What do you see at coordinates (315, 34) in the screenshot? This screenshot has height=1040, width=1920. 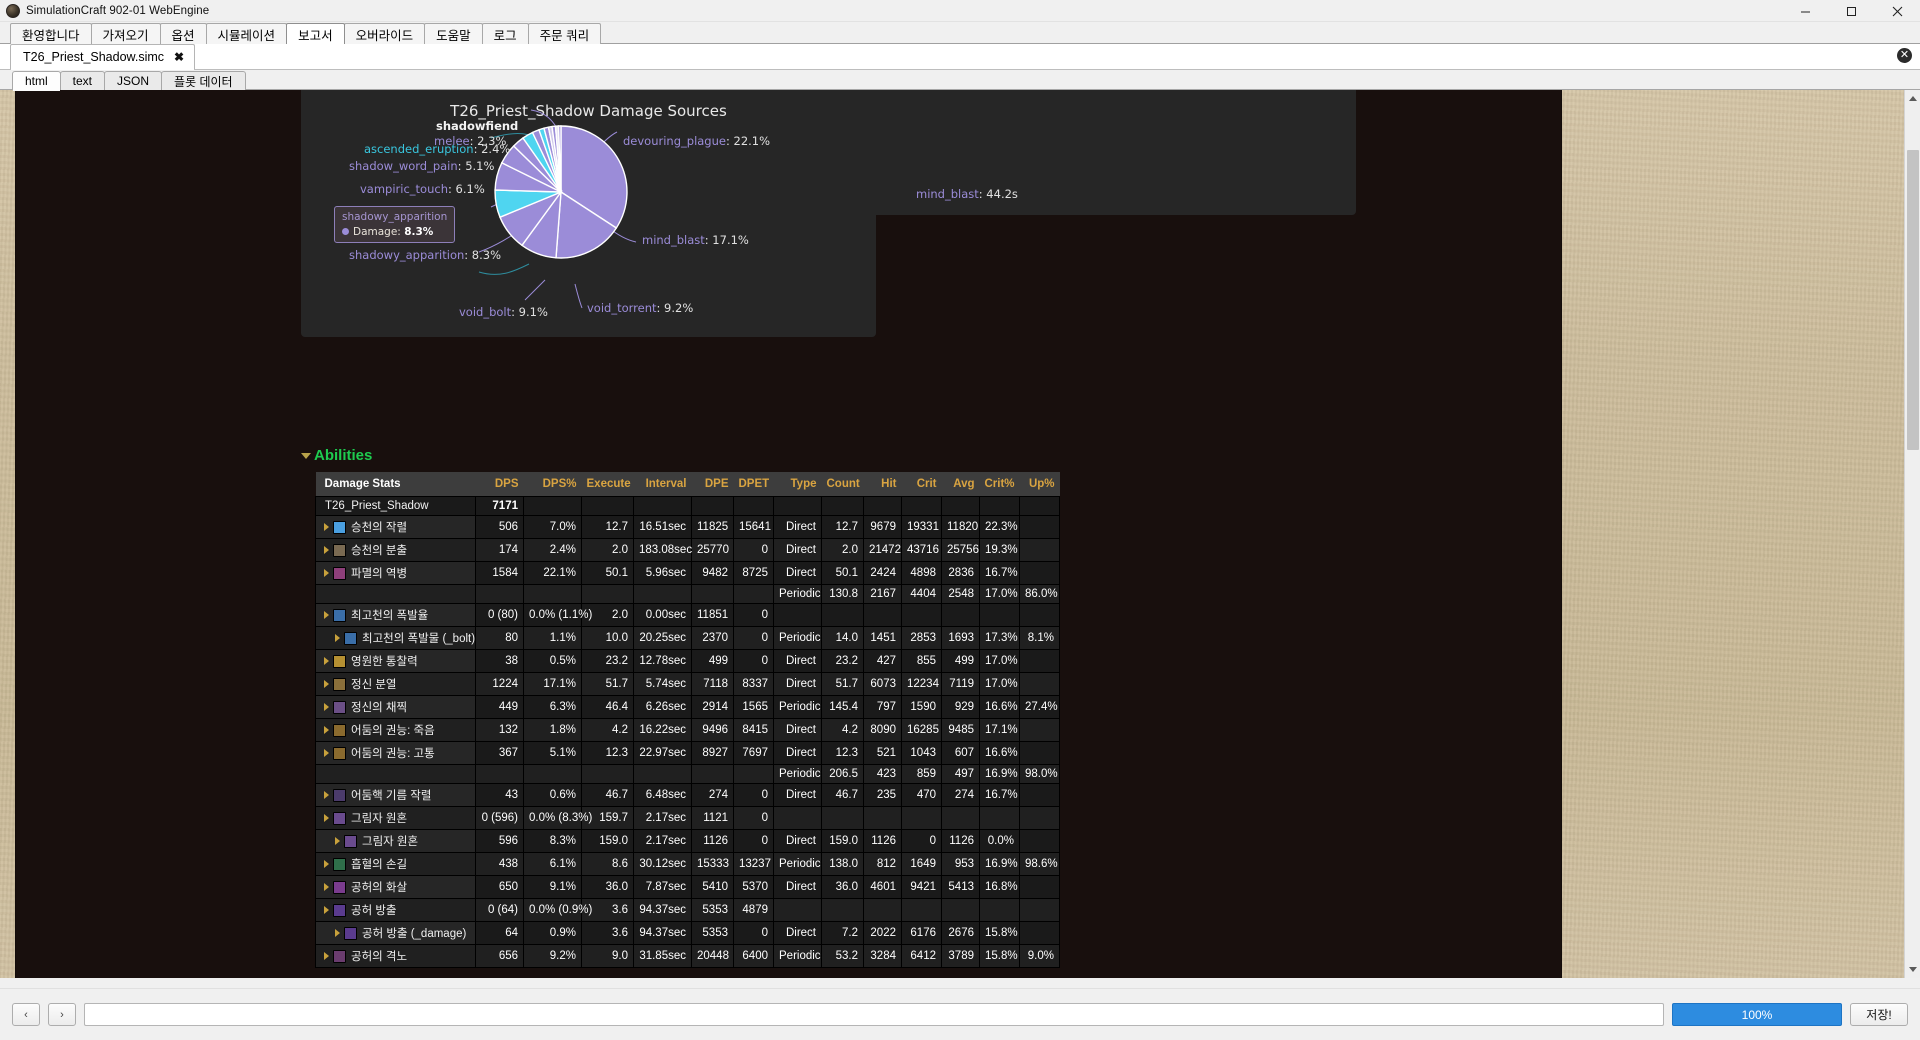 I see `tab-results: 보고서` at bounding box center [315, 34].